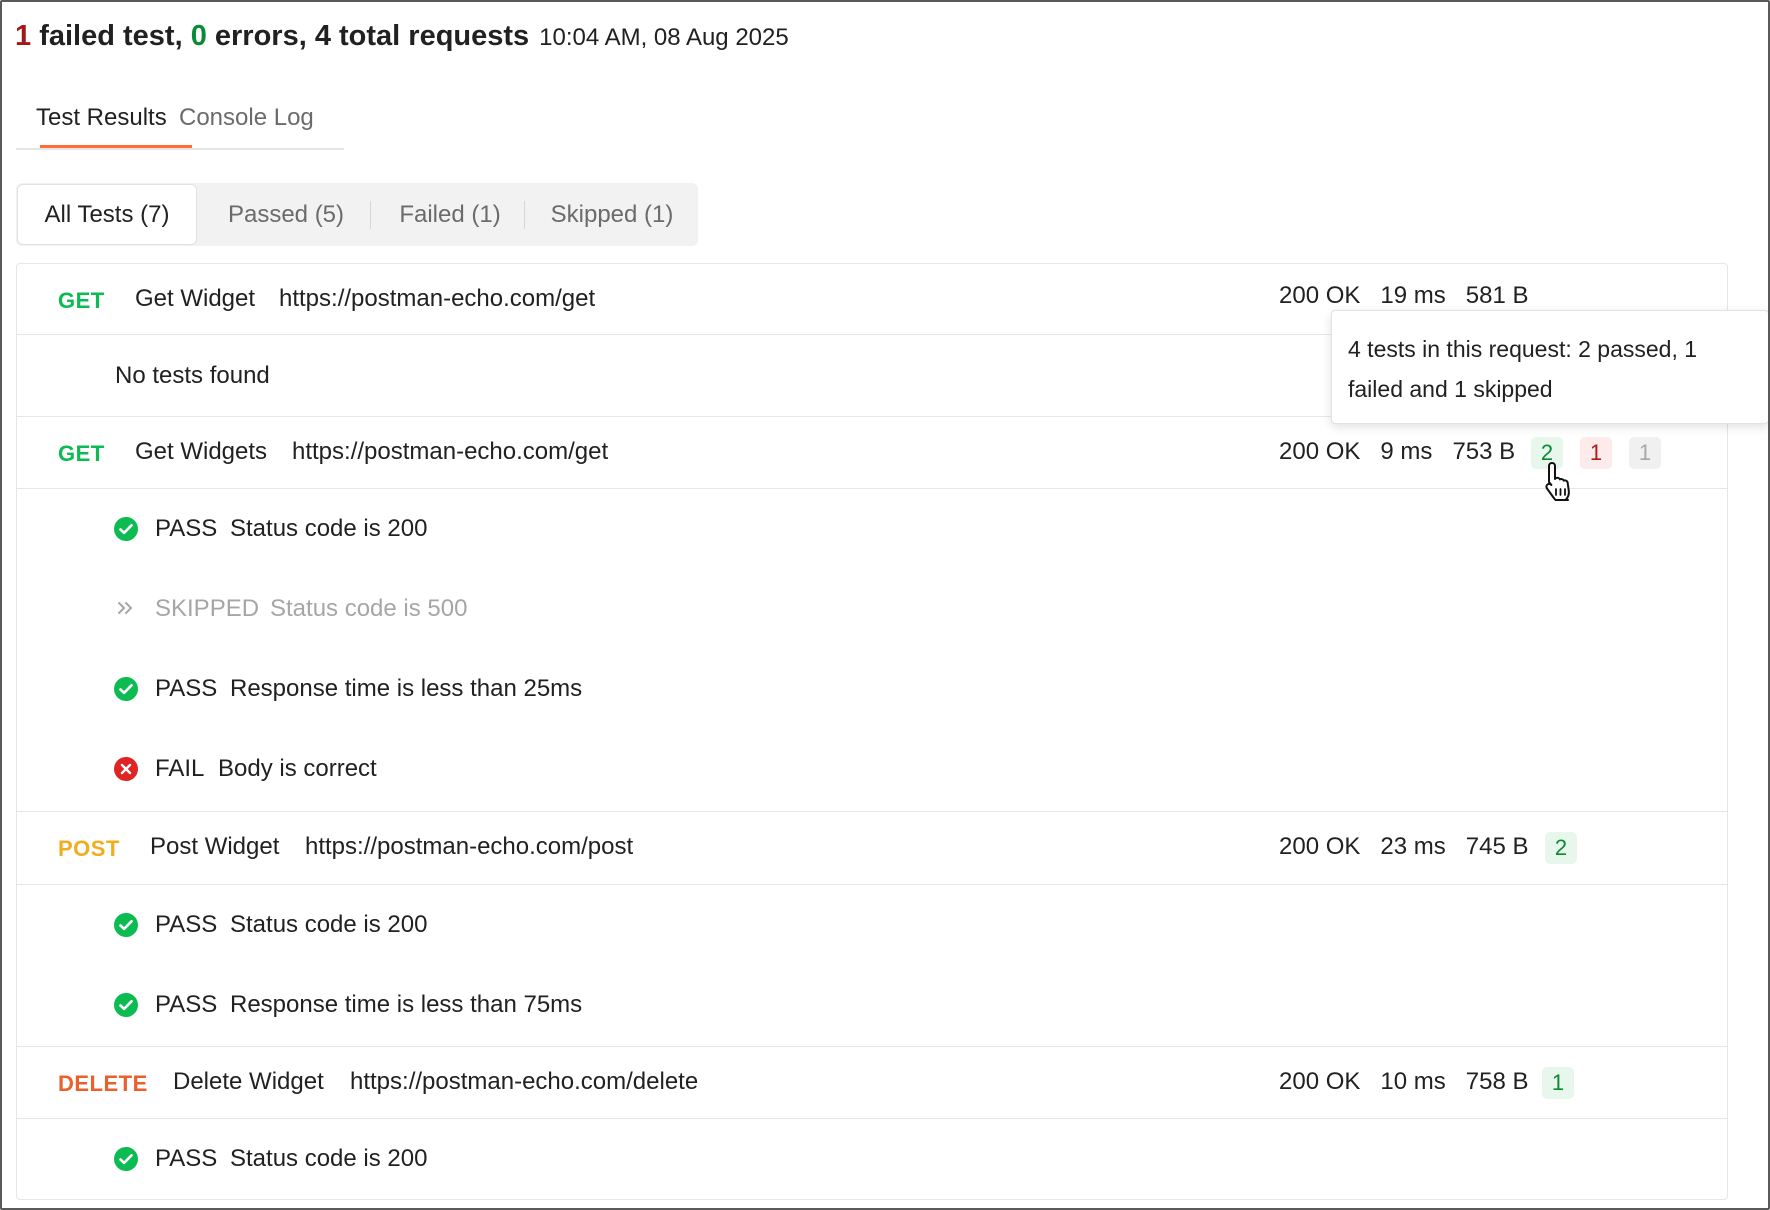  Describe the element at coordinates (198, 36) in the screenshot. I see `errors-count: 0` at that location.